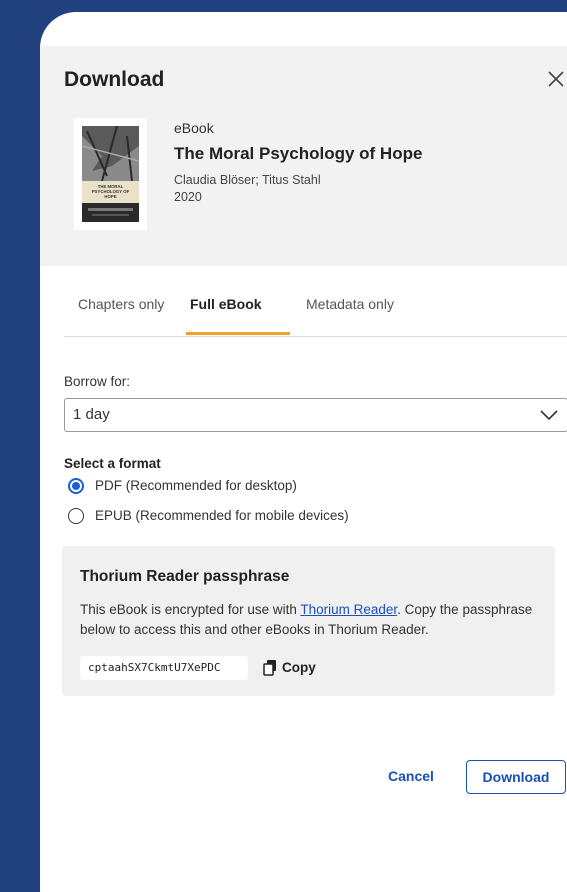  I want to click on dialog-title: Download, so click(114, 79).